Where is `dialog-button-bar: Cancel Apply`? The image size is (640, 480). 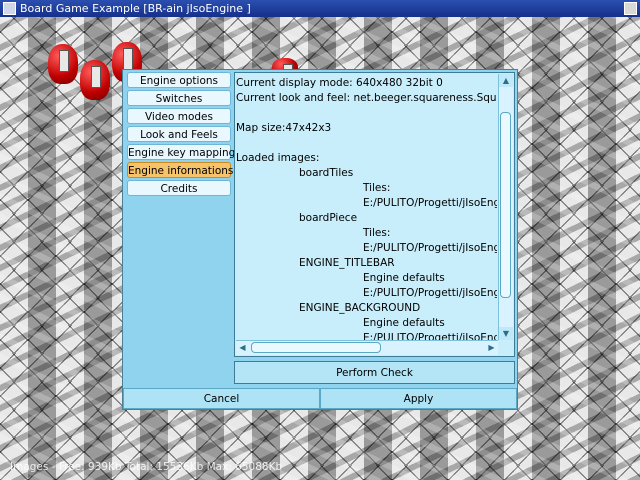
dialog-button-bar: Cancel Apply is located at coordinates (320, 398).